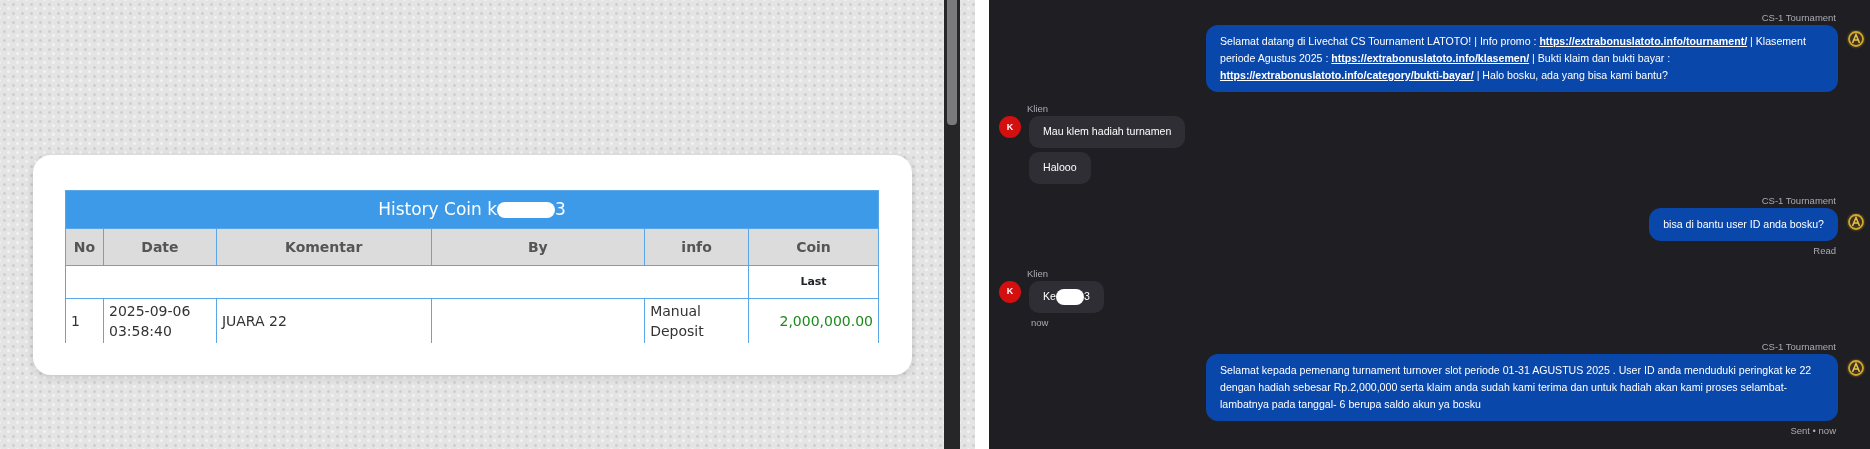 This screenshot has width=1870, height=449. Describe the element at coordinates (1040, 323) in the screenshot. I see `message-status: now` at that location.